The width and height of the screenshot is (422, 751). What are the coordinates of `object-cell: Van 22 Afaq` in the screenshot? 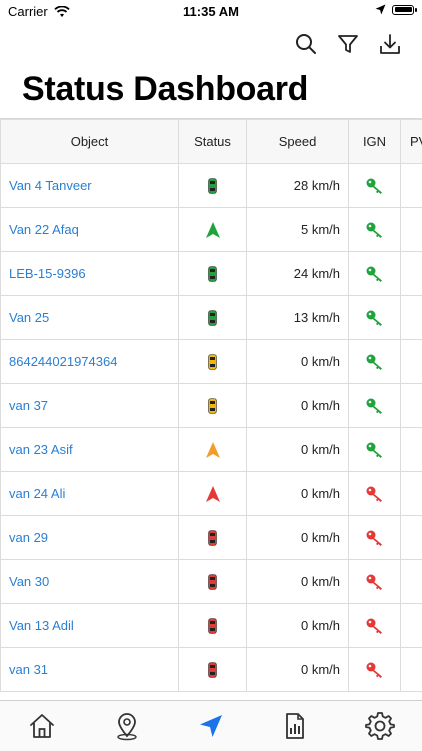 It's located at (90, 230).